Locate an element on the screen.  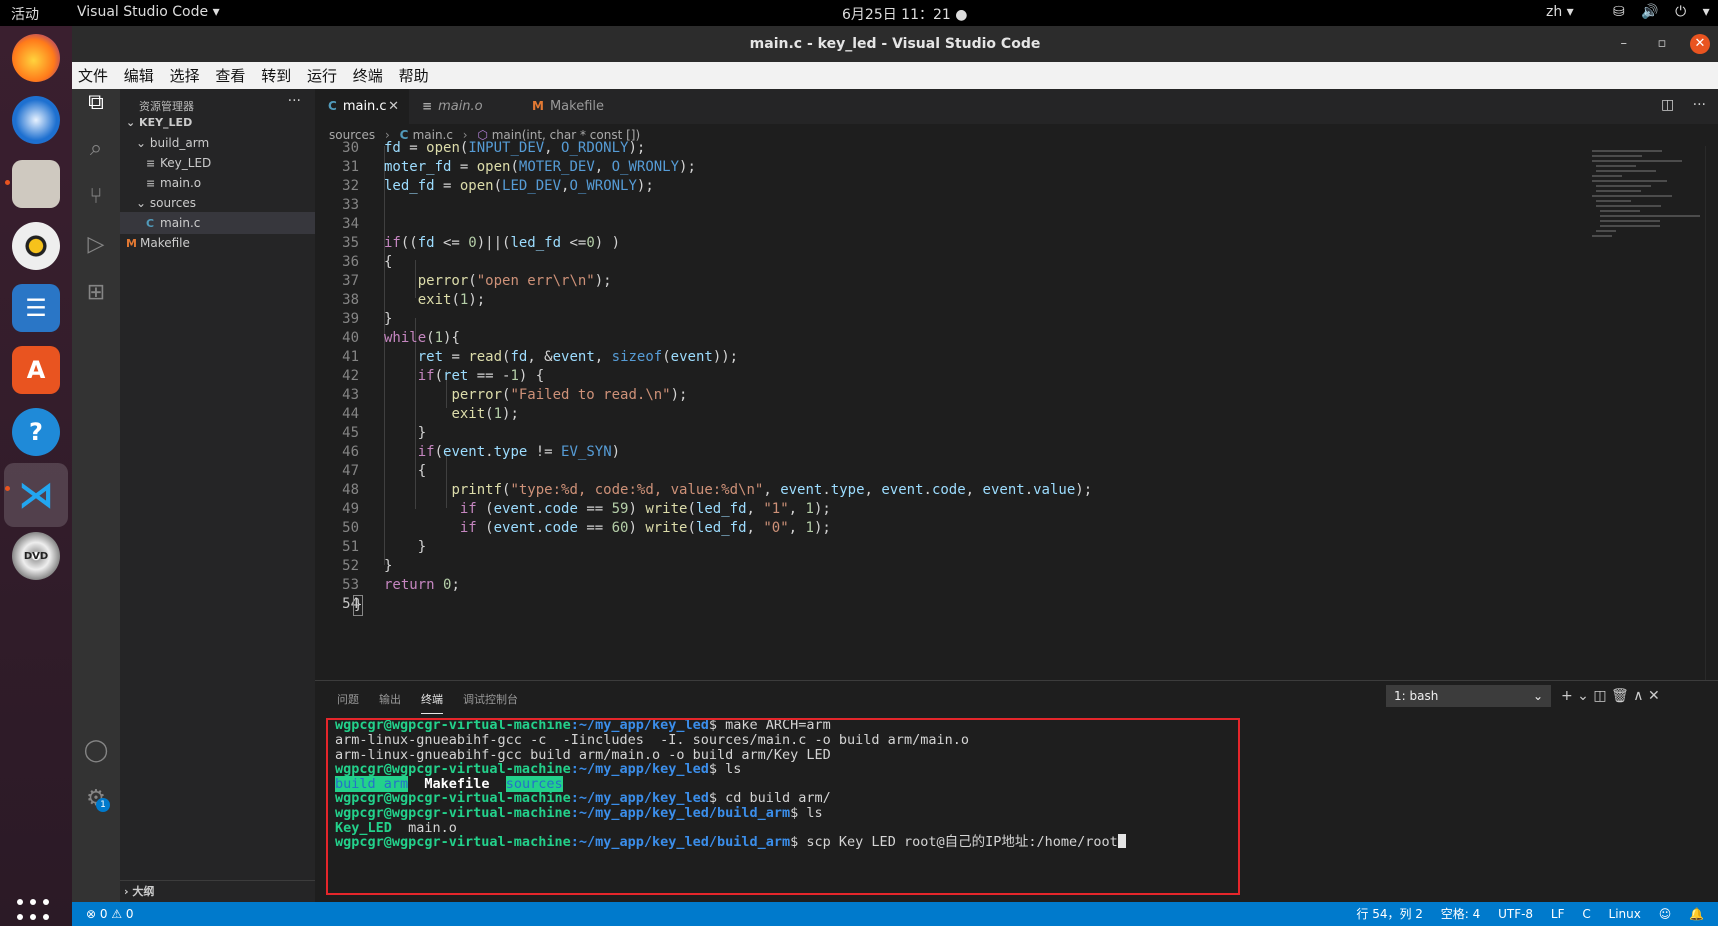
more-actions-icon: ··· is located at coordinates (1699, 105).